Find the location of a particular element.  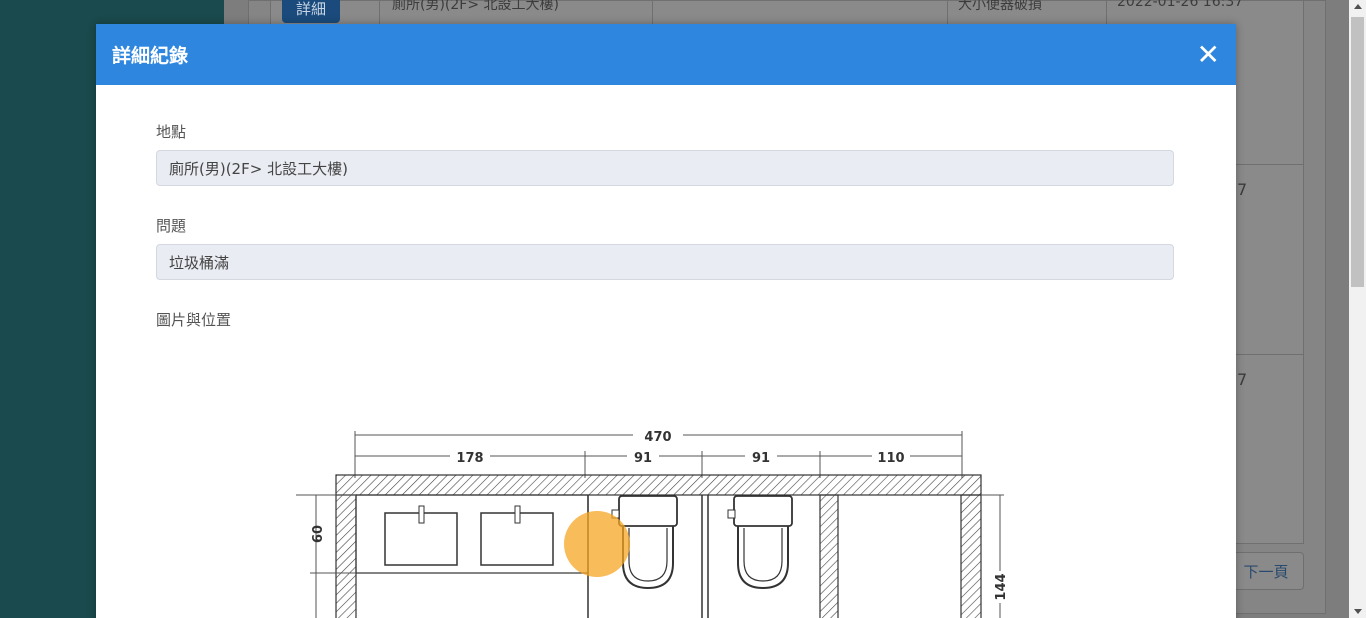

dim-4: 110 is located at coordinates (890, 458).